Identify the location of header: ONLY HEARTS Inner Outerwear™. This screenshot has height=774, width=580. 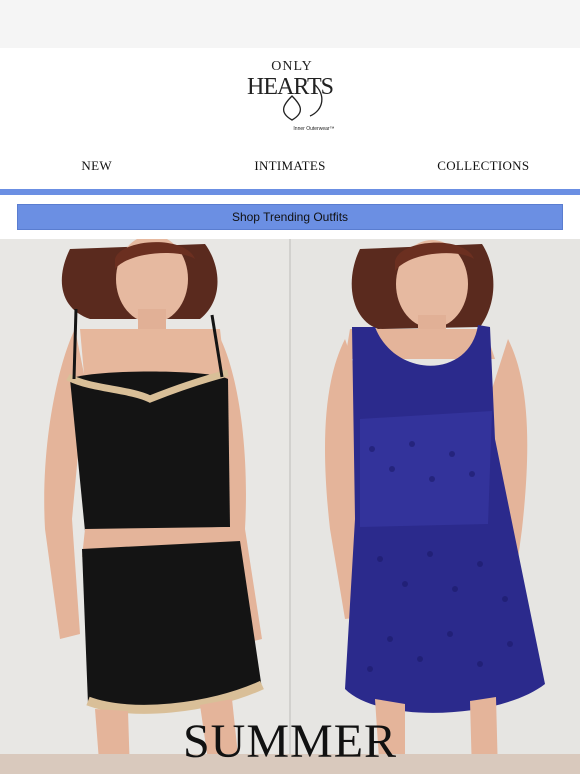
(290, 97).